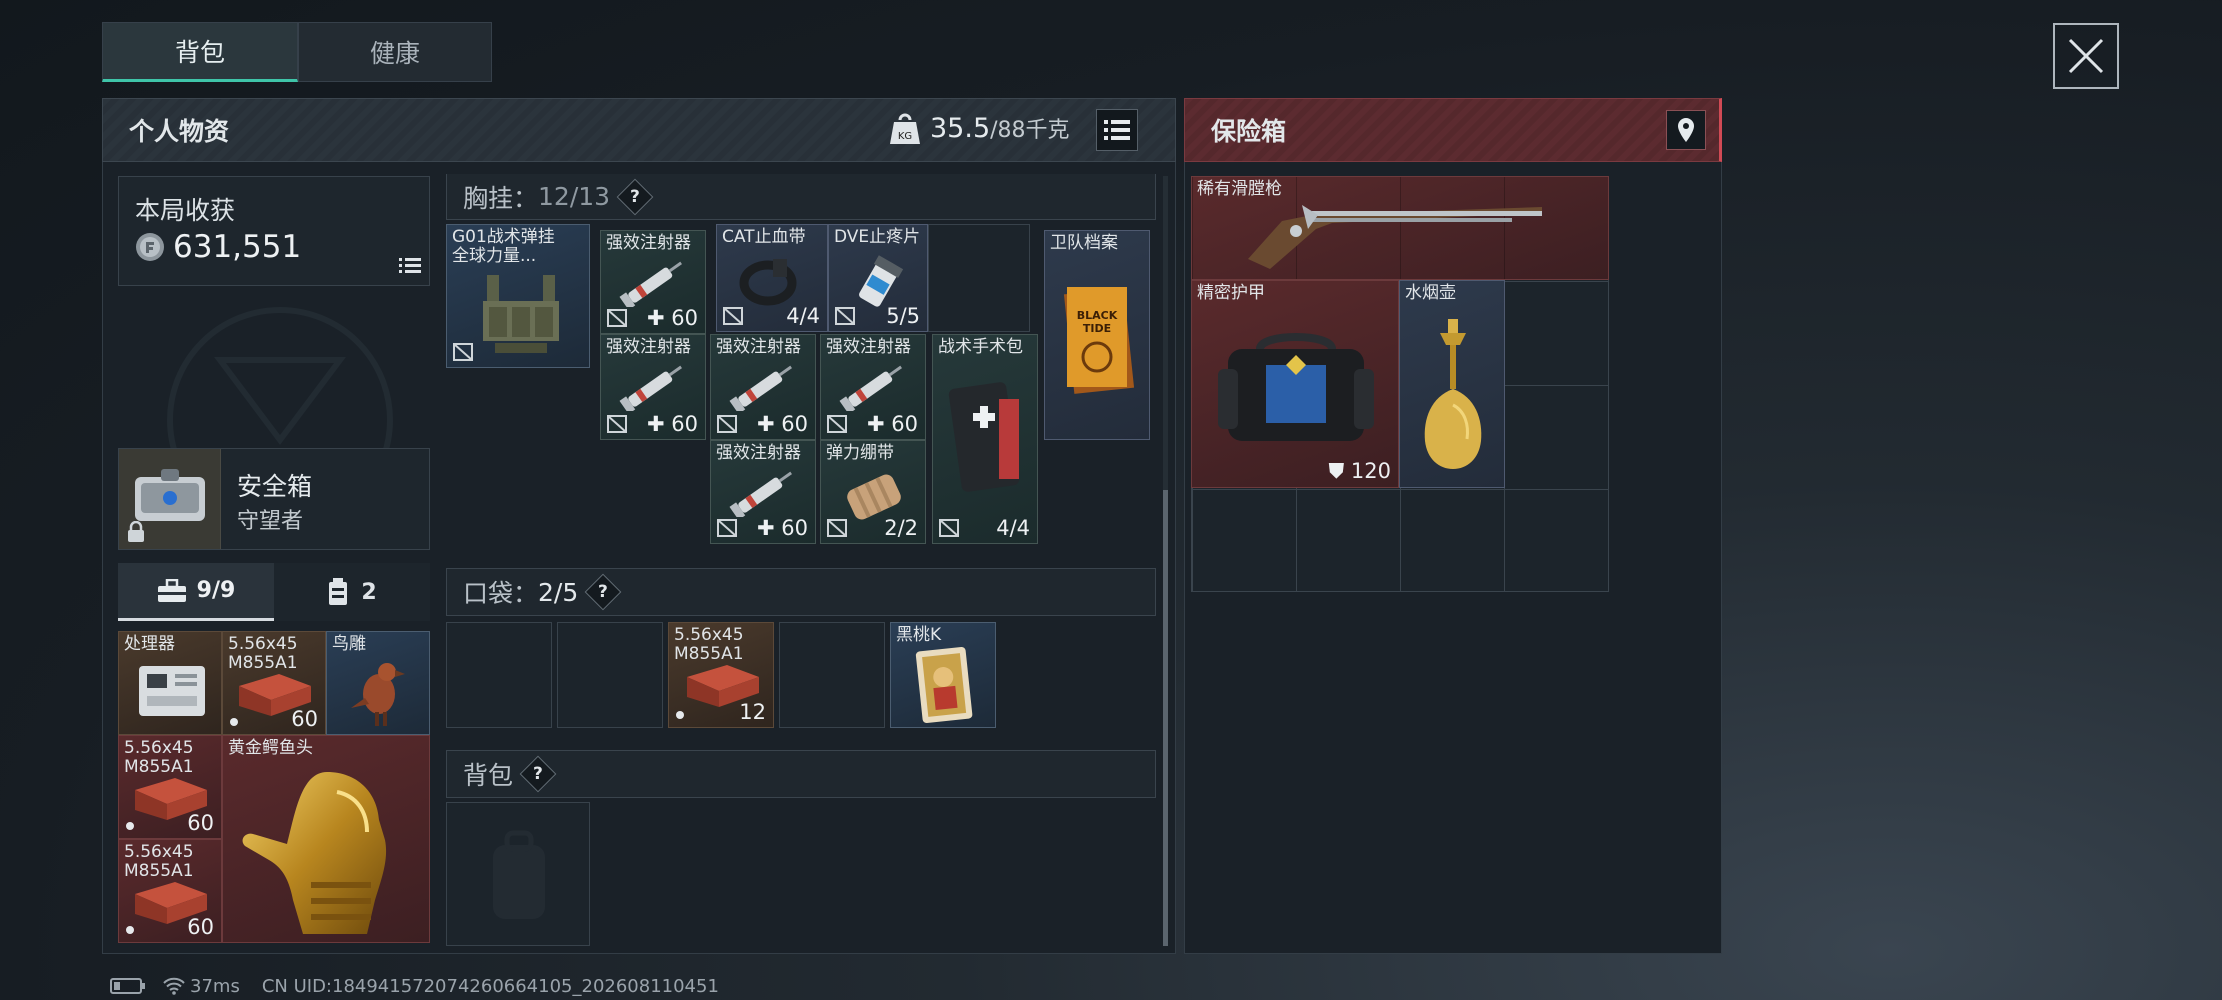 Image resolution: width=2222 pixels, height=1000 pixels. What do you see at coordinates (185, 210) in the screenshot?
I see `harvest-label: 本局收获` at bounding box center [185, 210].